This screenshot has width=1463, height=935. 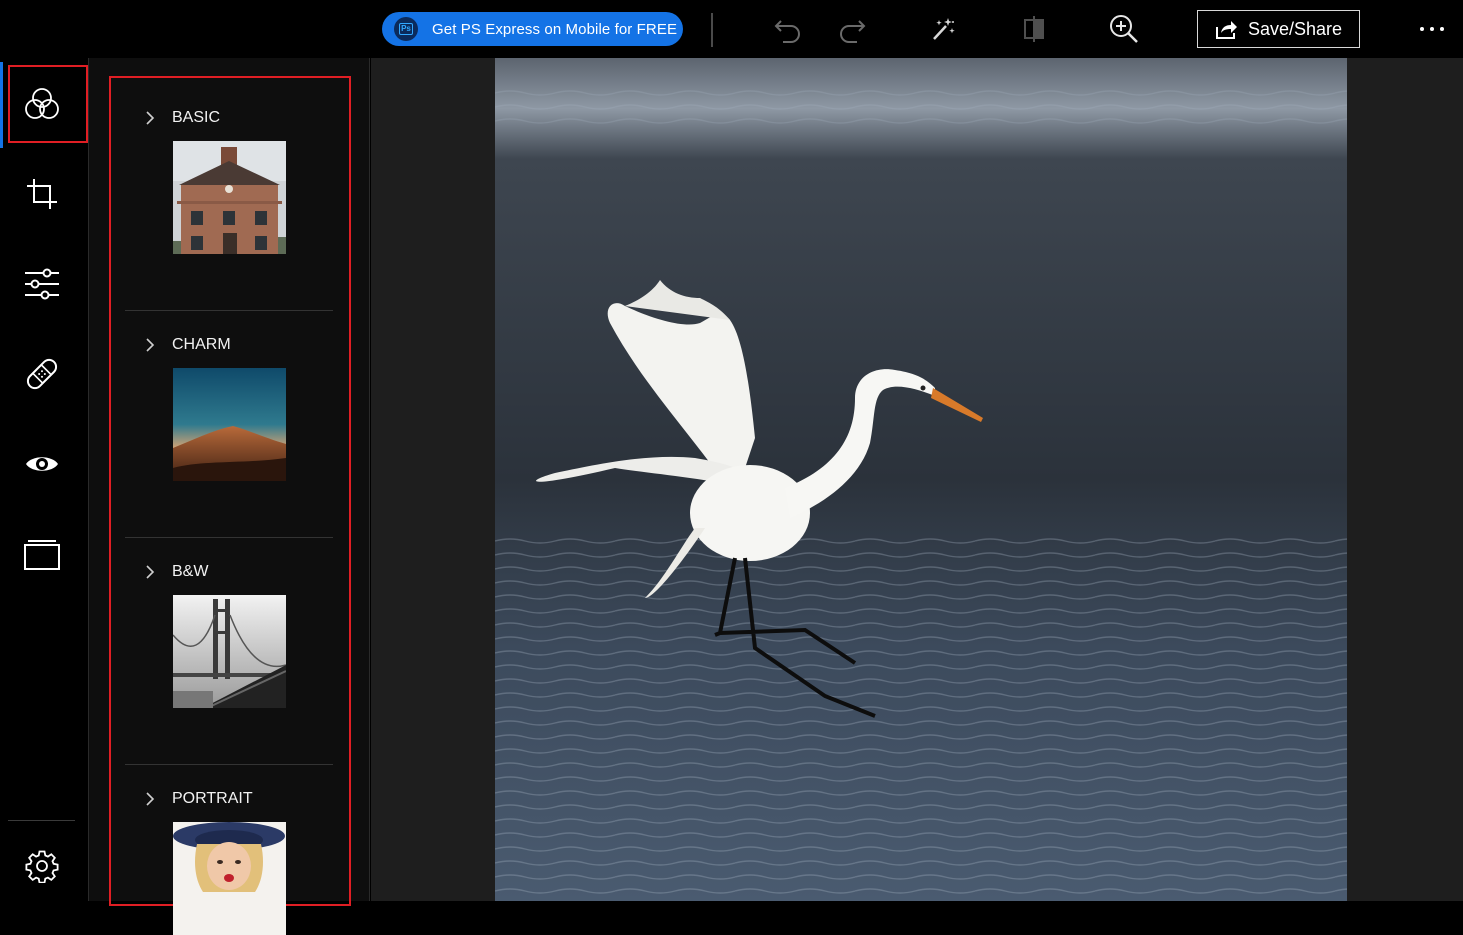 I want to click on looks-tool-button, so click(x=42, y=104).